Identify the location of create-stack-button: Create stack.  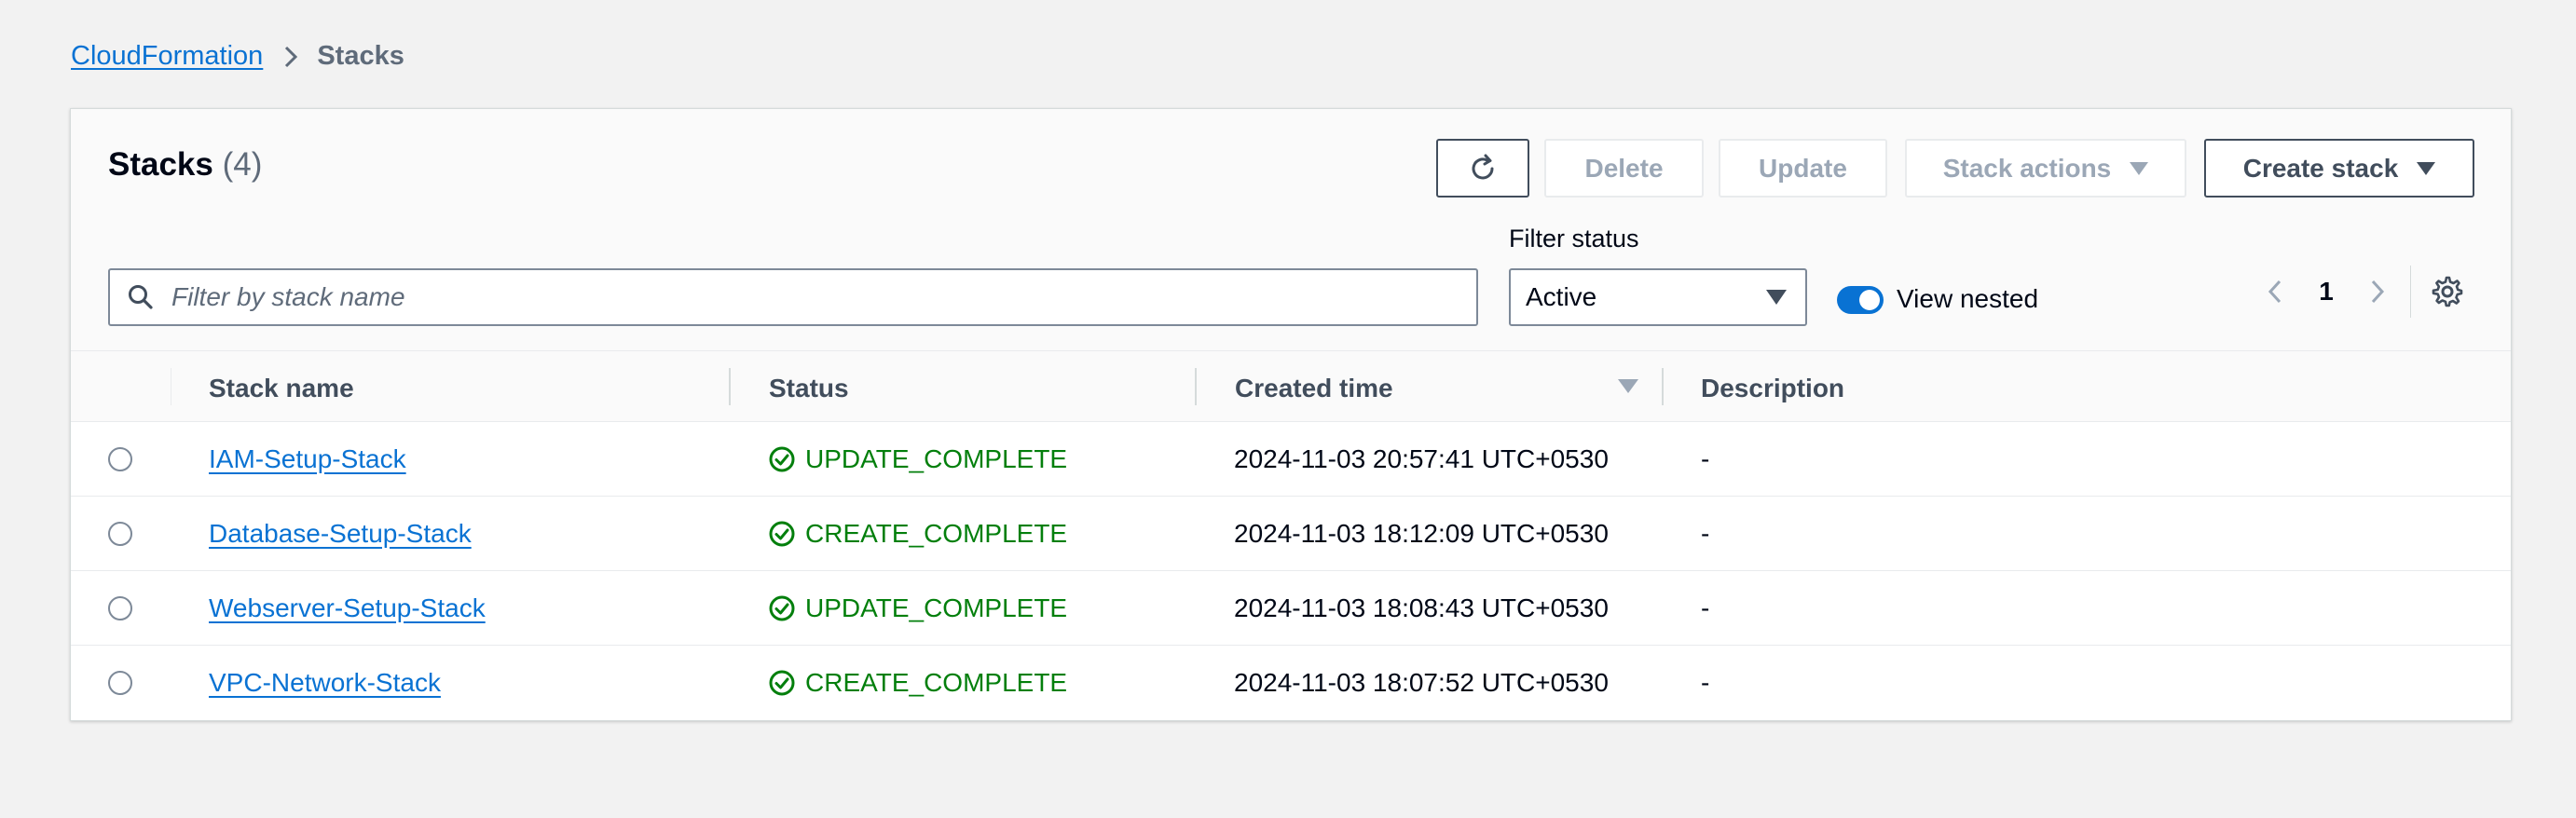
(2339, 168).